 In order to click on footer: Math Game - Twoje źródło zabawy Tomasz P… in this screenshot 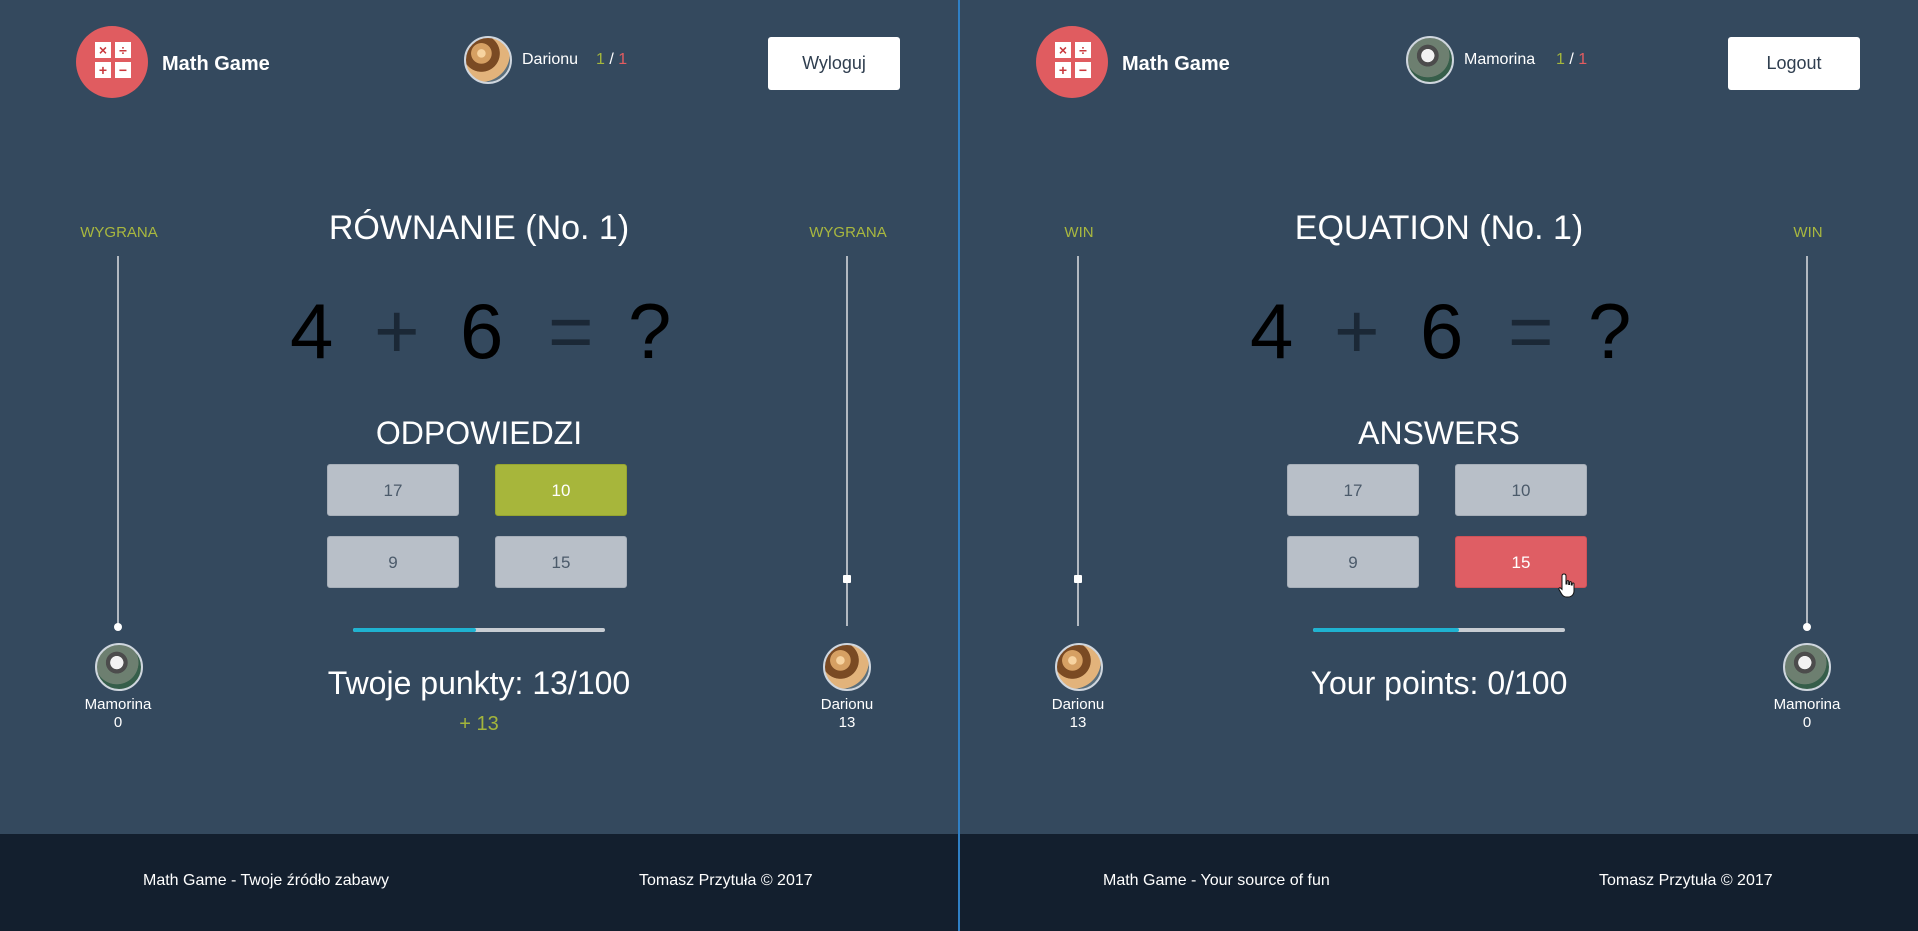, I will do `click(479, 882)`.